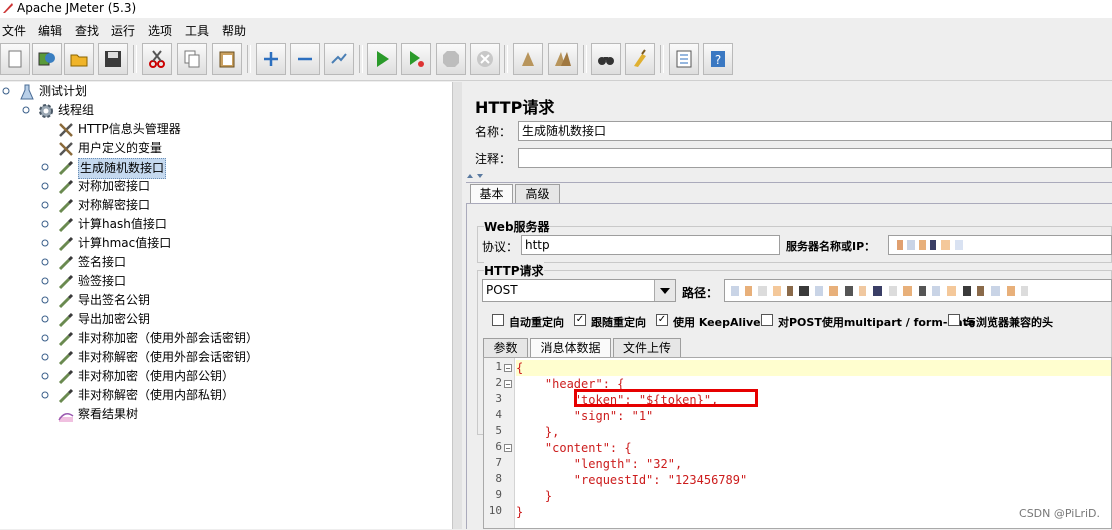  Describe the element at coordinates (227, 59) in the screenshot. I see `paste-button` at that location.